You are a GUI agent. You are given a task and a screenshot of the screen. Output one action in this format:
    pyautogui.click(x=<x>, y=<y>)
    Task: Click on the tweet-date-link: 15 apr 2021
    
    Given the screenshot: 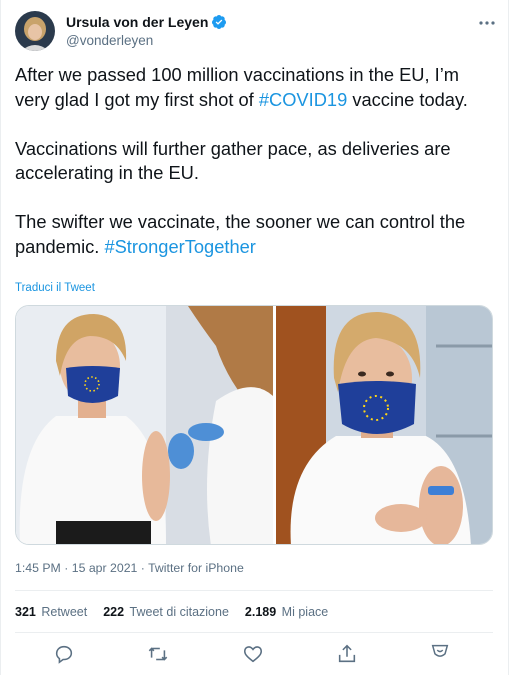 What is the action you would take?
    pyautogui.click(x=105, y=568)
    